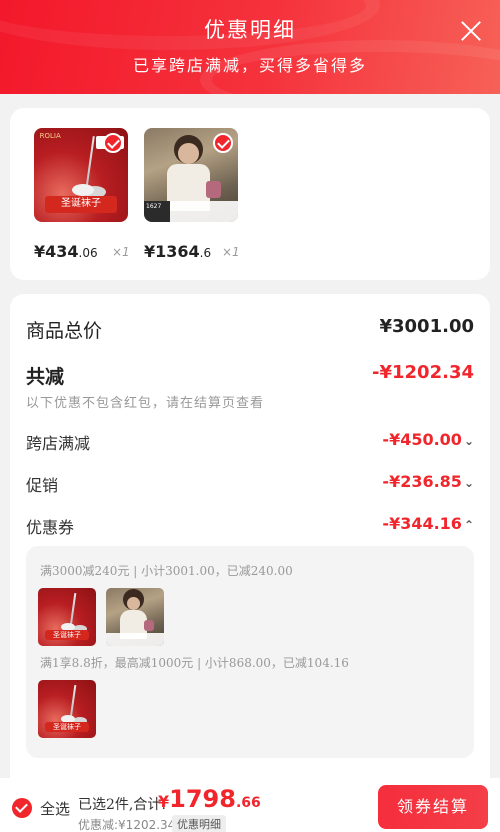  What do you see at coordinates (56, 251) in the screenshot?
I see `price-integer: ¥434` at bounding box center [56, 251].